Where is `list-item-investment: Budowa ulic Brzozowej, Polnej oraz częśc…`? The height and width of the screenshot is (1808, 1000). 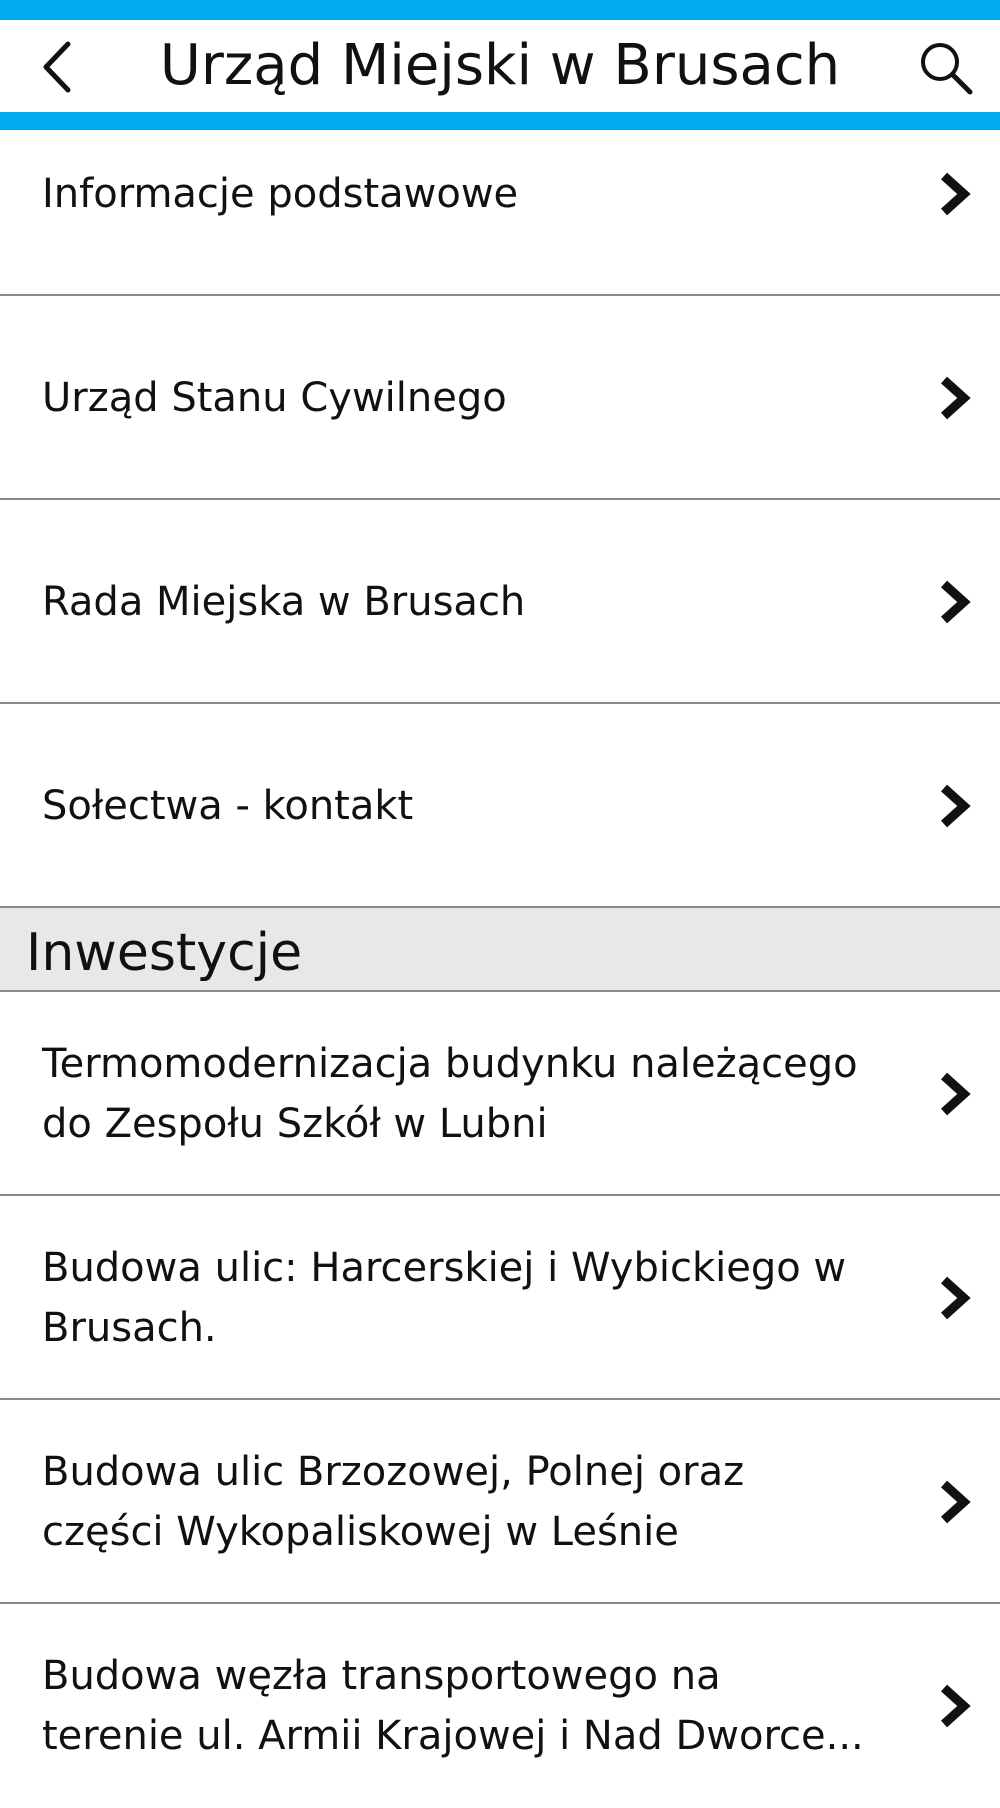
list-item-investment: Budowa ulic Brzozowej, Polnej oraz częśc… is located at coordinates (500, 1502).